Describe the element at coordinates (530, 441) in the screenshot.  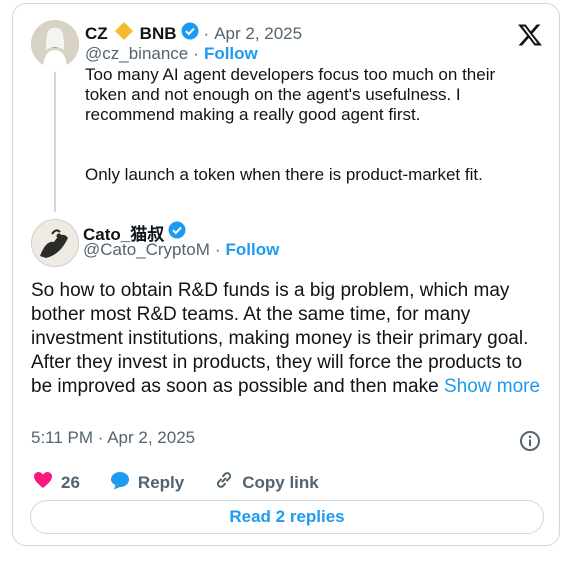
I see `info-icon` at that location.